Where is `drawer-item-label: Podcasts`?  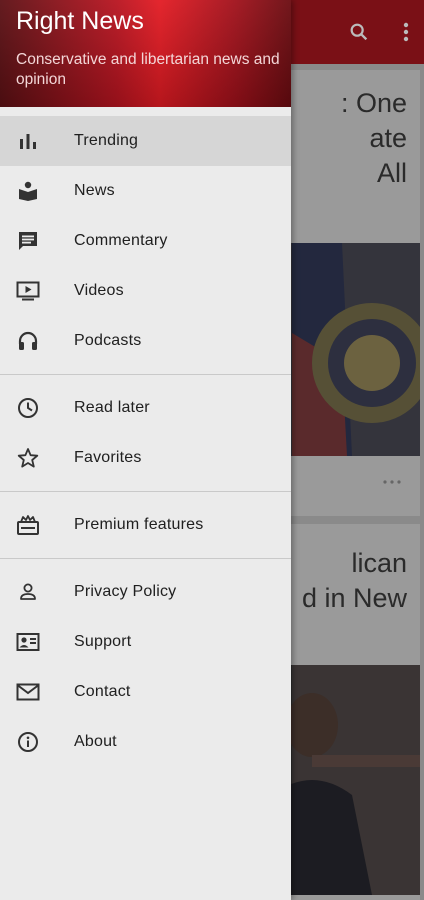 drawer-item-label: Podcasts is located at coordinates (108, 340).